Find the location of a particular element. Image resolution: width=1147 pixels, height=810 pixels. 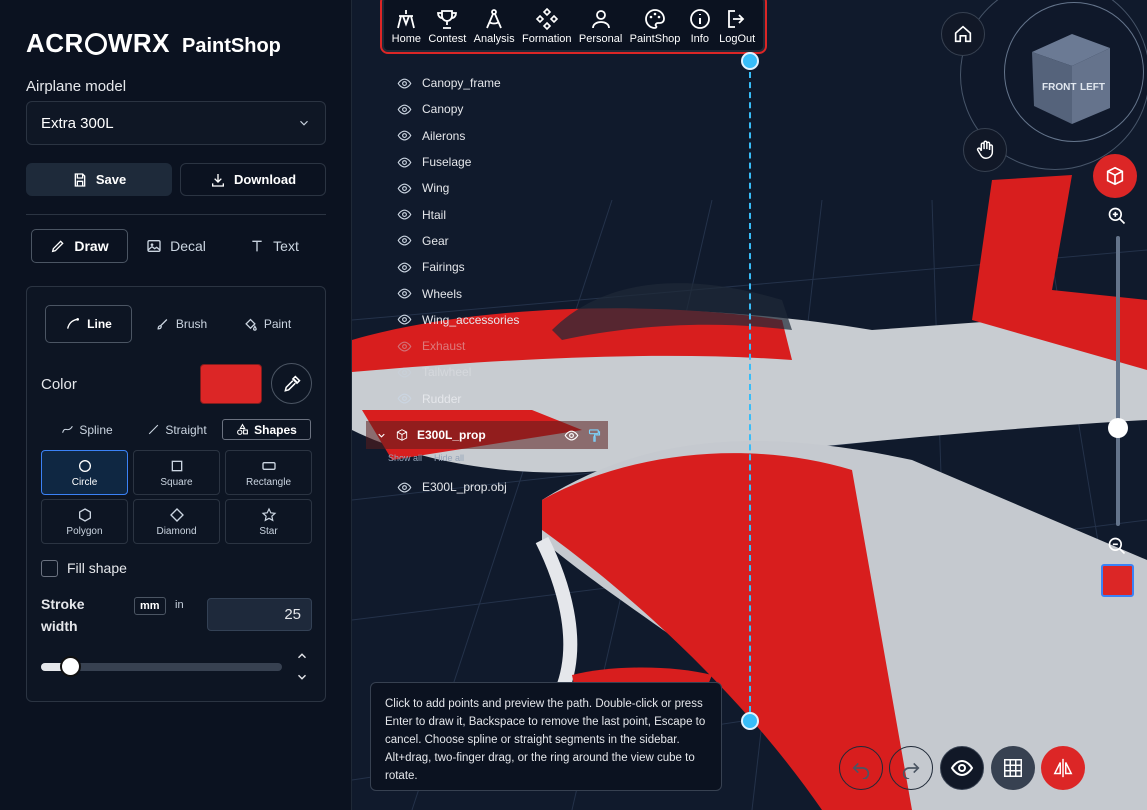

stroke-slider is located at coordinates (161, 666).